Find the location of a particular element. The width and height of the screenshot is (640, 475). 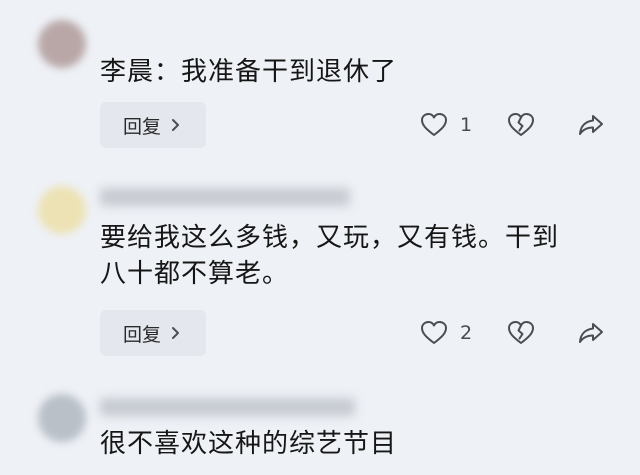

comment-text: 很不喜欢这种的综艺节目 is located at coordinates (249, 444).